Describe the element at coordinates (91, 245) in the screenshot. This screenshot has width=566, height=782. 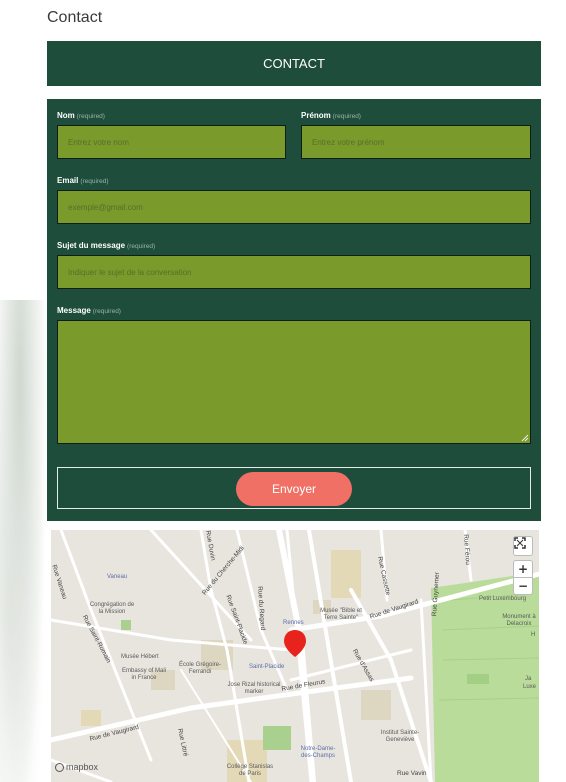
I see `sujet-label-text: Sujet du message` at that location.